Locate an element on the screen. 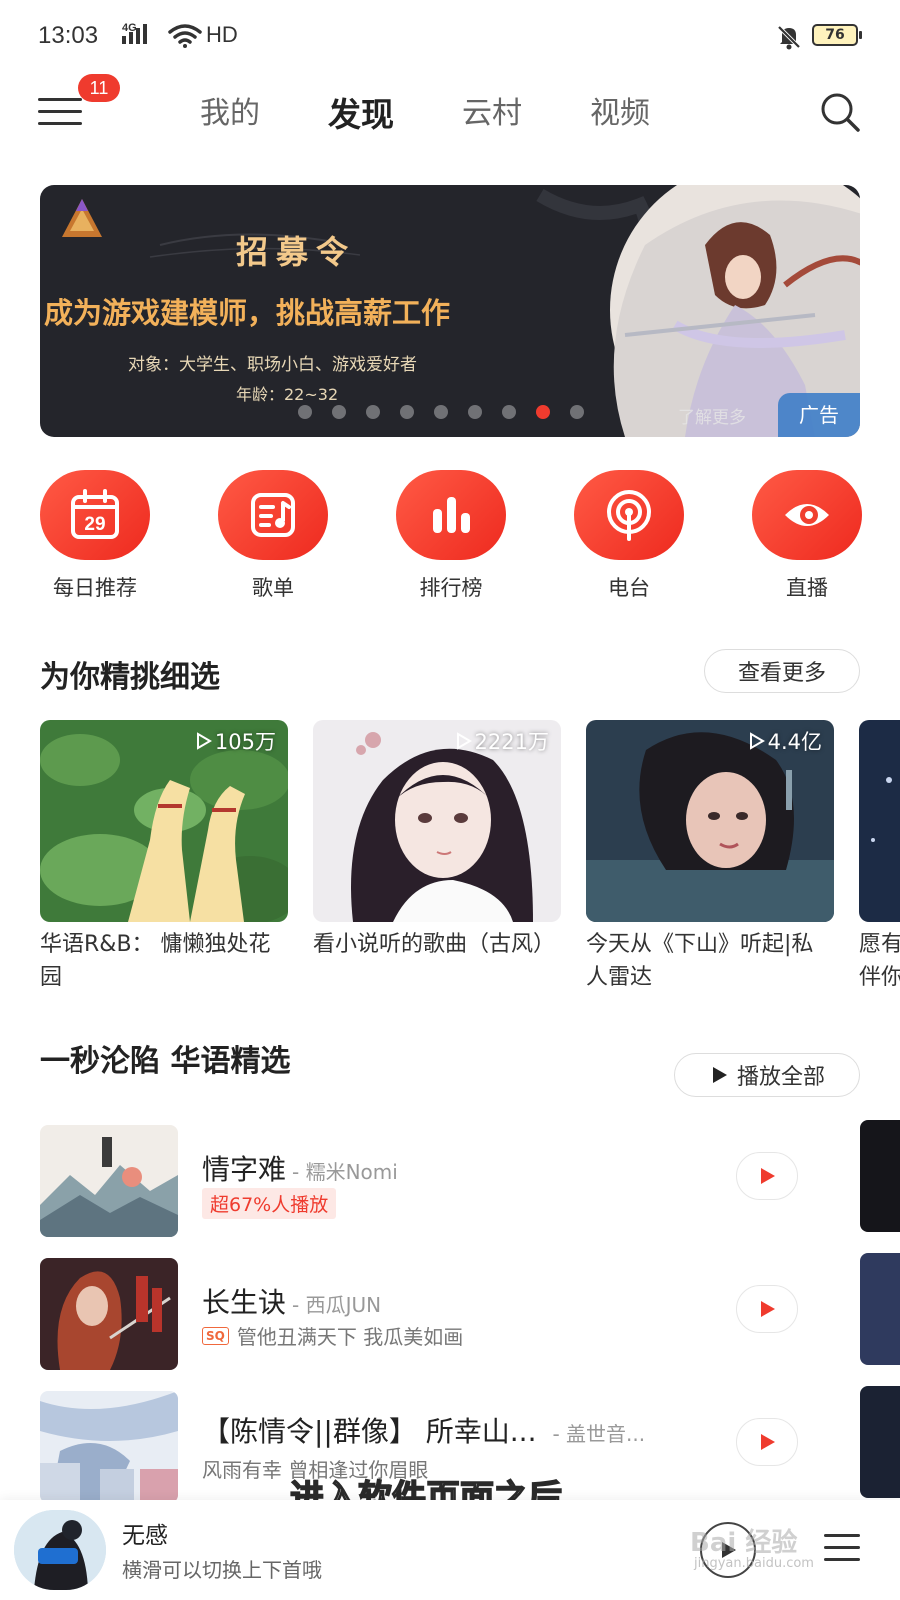 This screenshot has height=1600, width=900. song-name: 情字难 is located at coordinates (244, 1169).